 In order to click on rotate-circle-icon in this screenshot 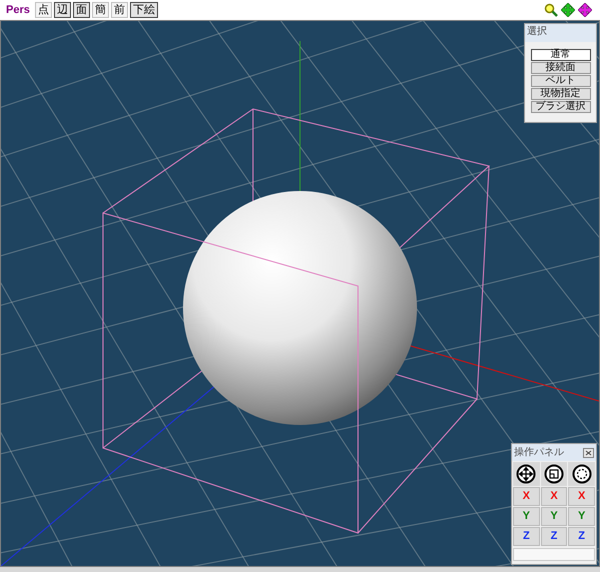, I will do `click(582, 474)`.